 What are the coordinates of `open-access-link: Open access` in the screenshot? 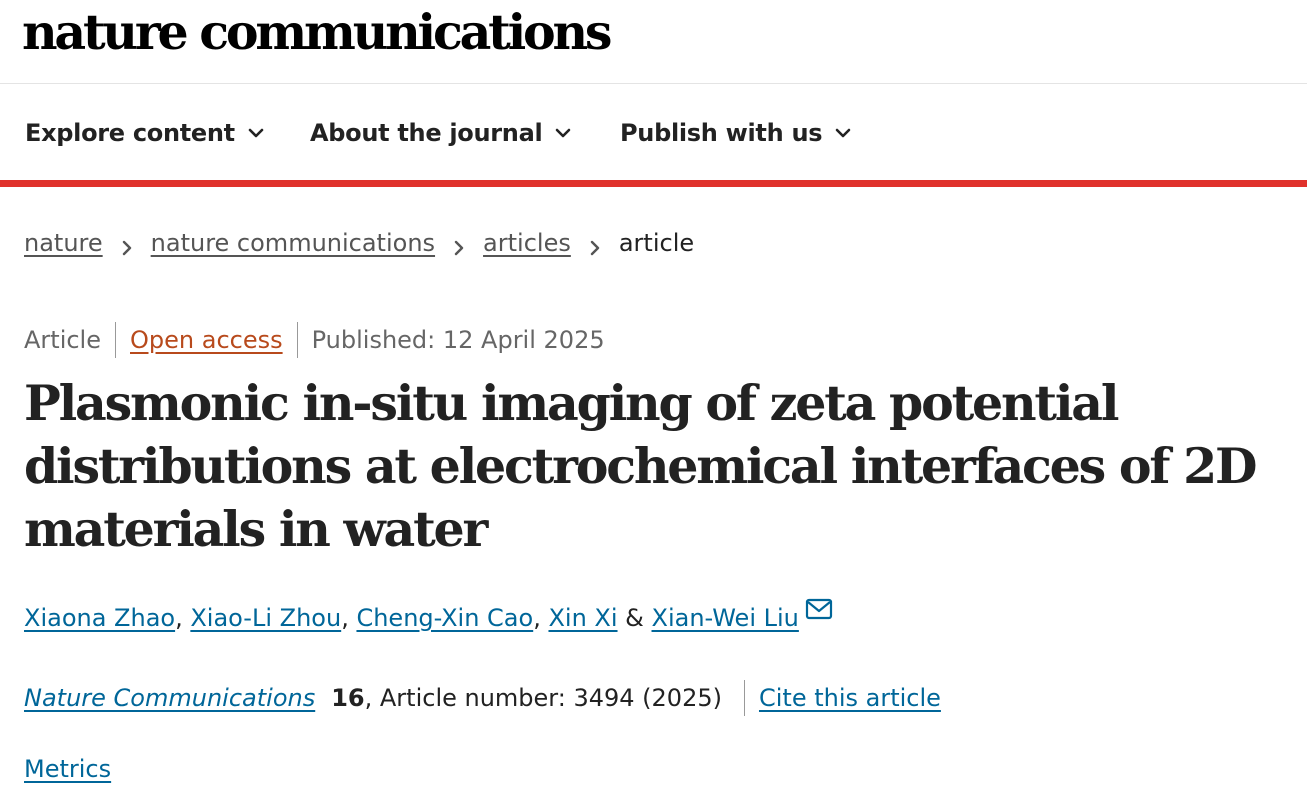 It's located at (206, 340).